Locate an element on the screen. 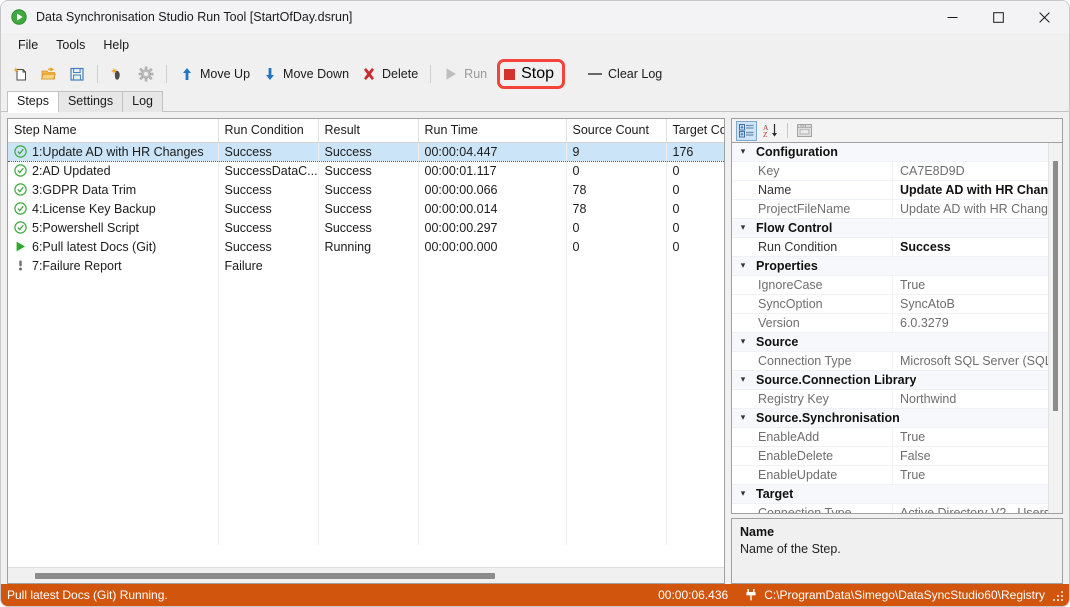 The image size is (1070, 607). steps-grid-horizontal-scrollbar is located at coordinates (366, 575).